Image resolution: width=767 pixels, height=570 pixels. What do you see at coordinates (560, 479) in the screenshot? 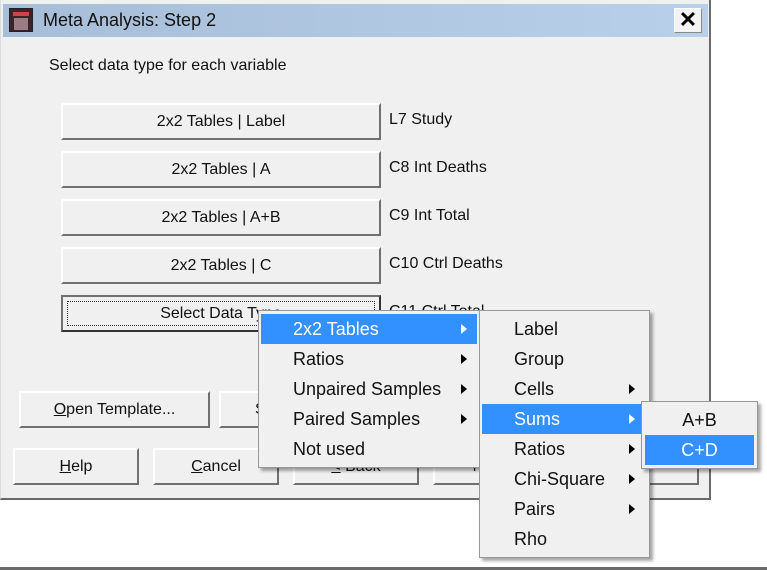
I see `menu-item-text: Chi-Square` at bounding box center [560, 479].